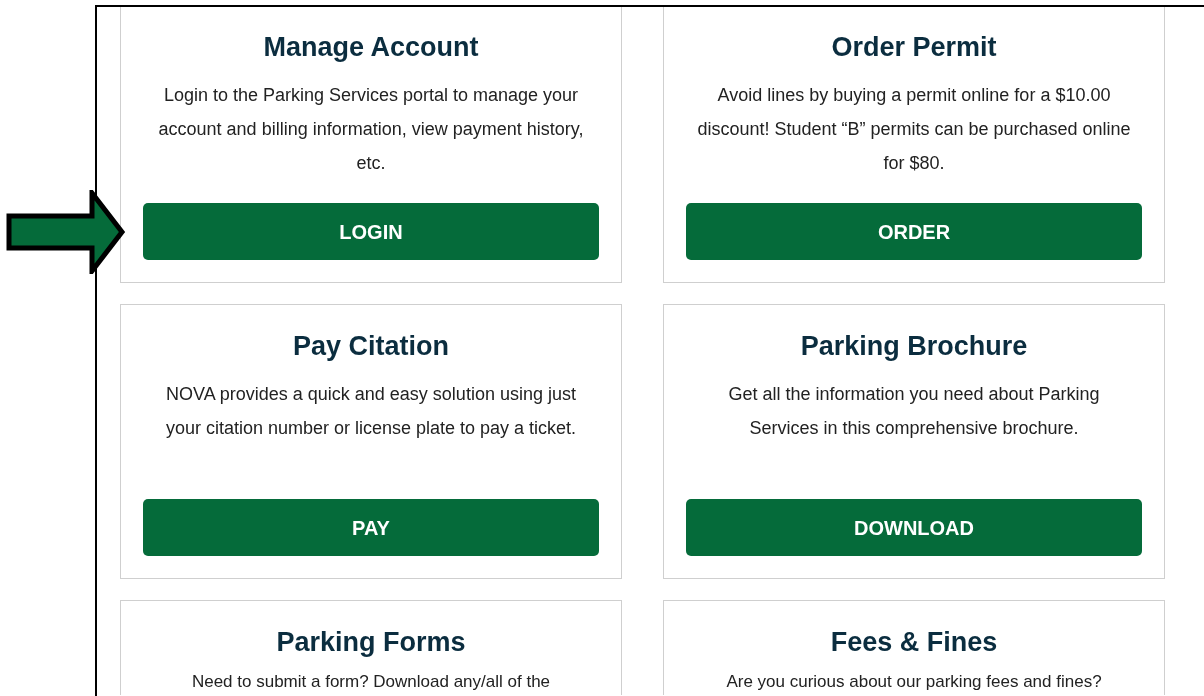 This screenshot has width=1204, height=696. I want to click on card-description: Login to the Parking Services portal to manage your account and billing information, view payment history, etc., so click(371, 129).